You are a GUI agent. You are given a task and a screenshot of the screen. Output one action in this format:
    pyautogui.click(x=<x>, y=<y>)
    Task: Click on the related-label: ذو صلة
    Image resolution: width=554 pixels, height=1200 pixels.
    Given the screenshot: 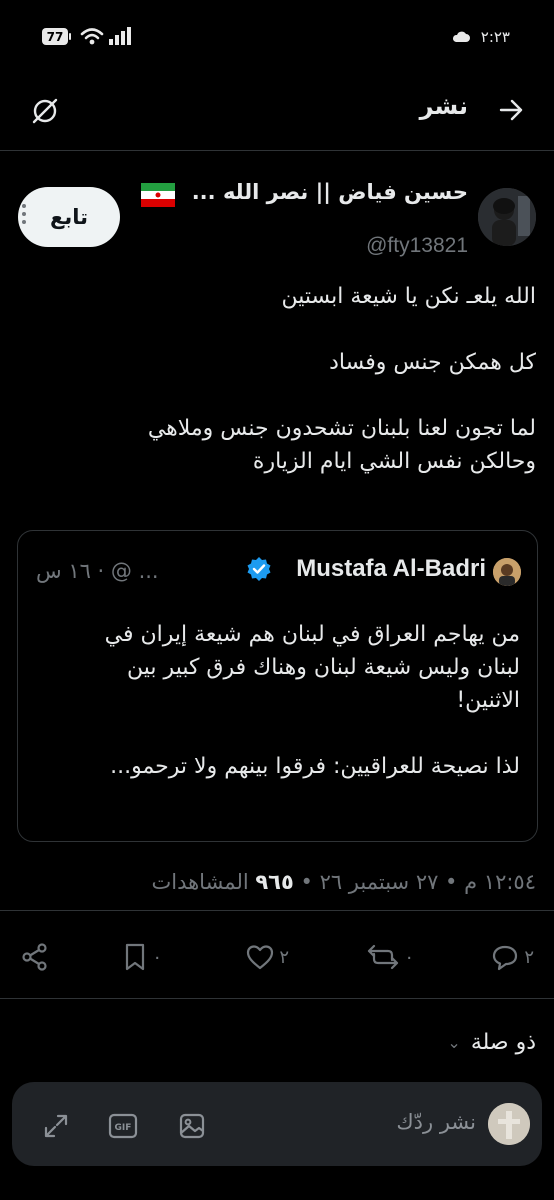 What is the action you would take?
    pyautogui.click(x=503, y=1042)
    